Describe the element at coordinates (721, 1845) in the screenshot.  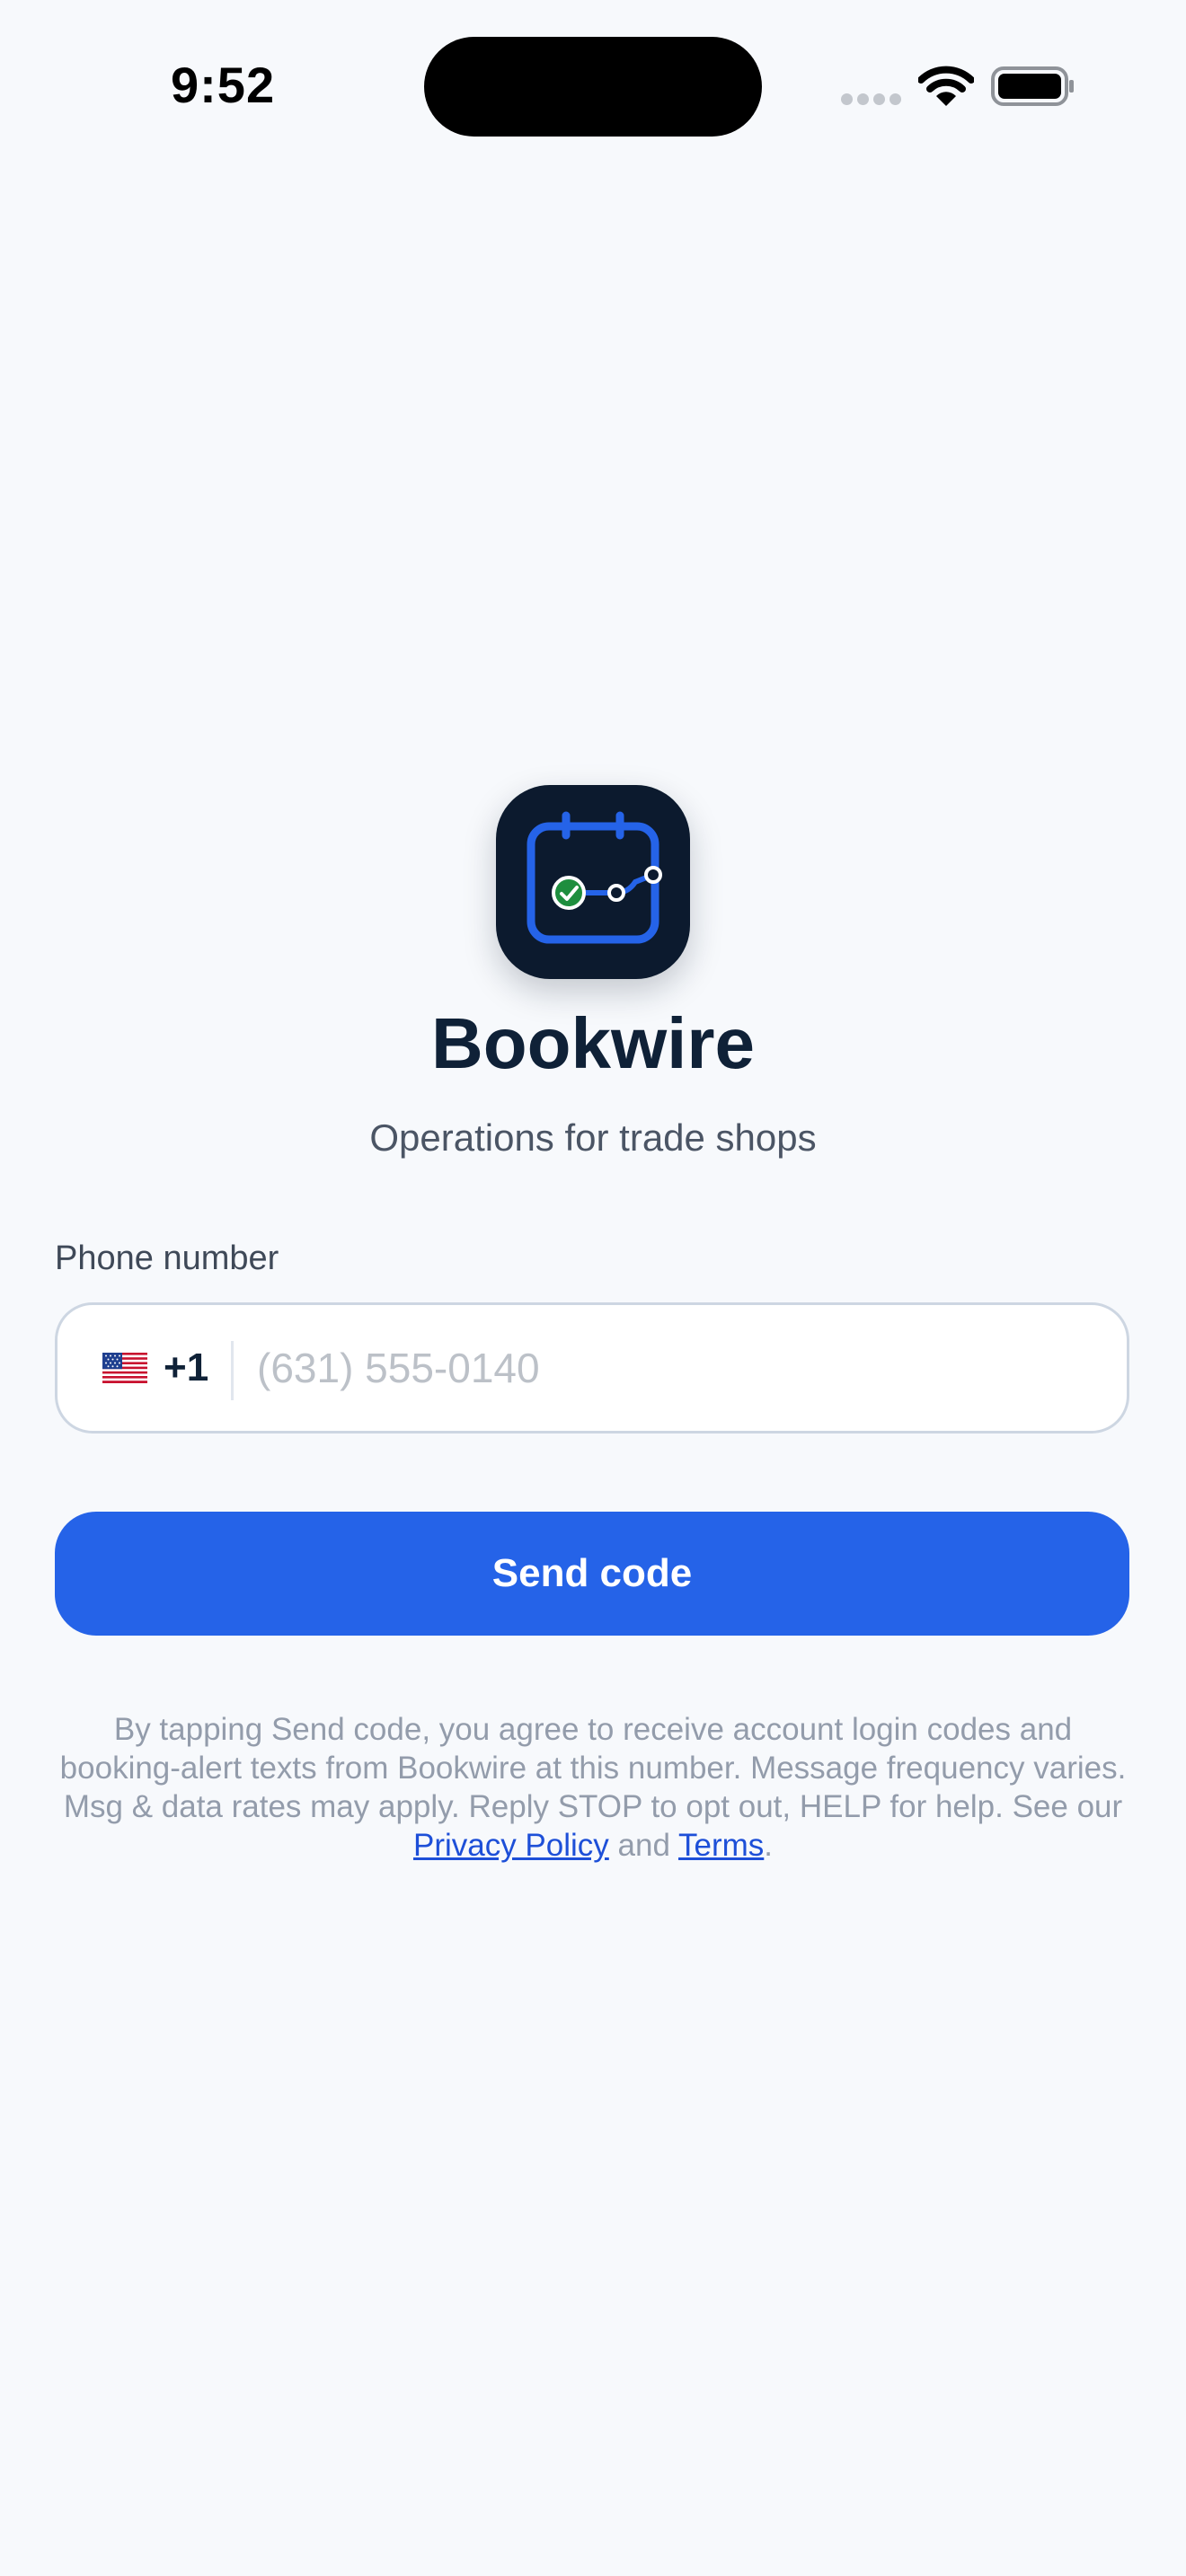
I see `terms-link: Terms` at that location.